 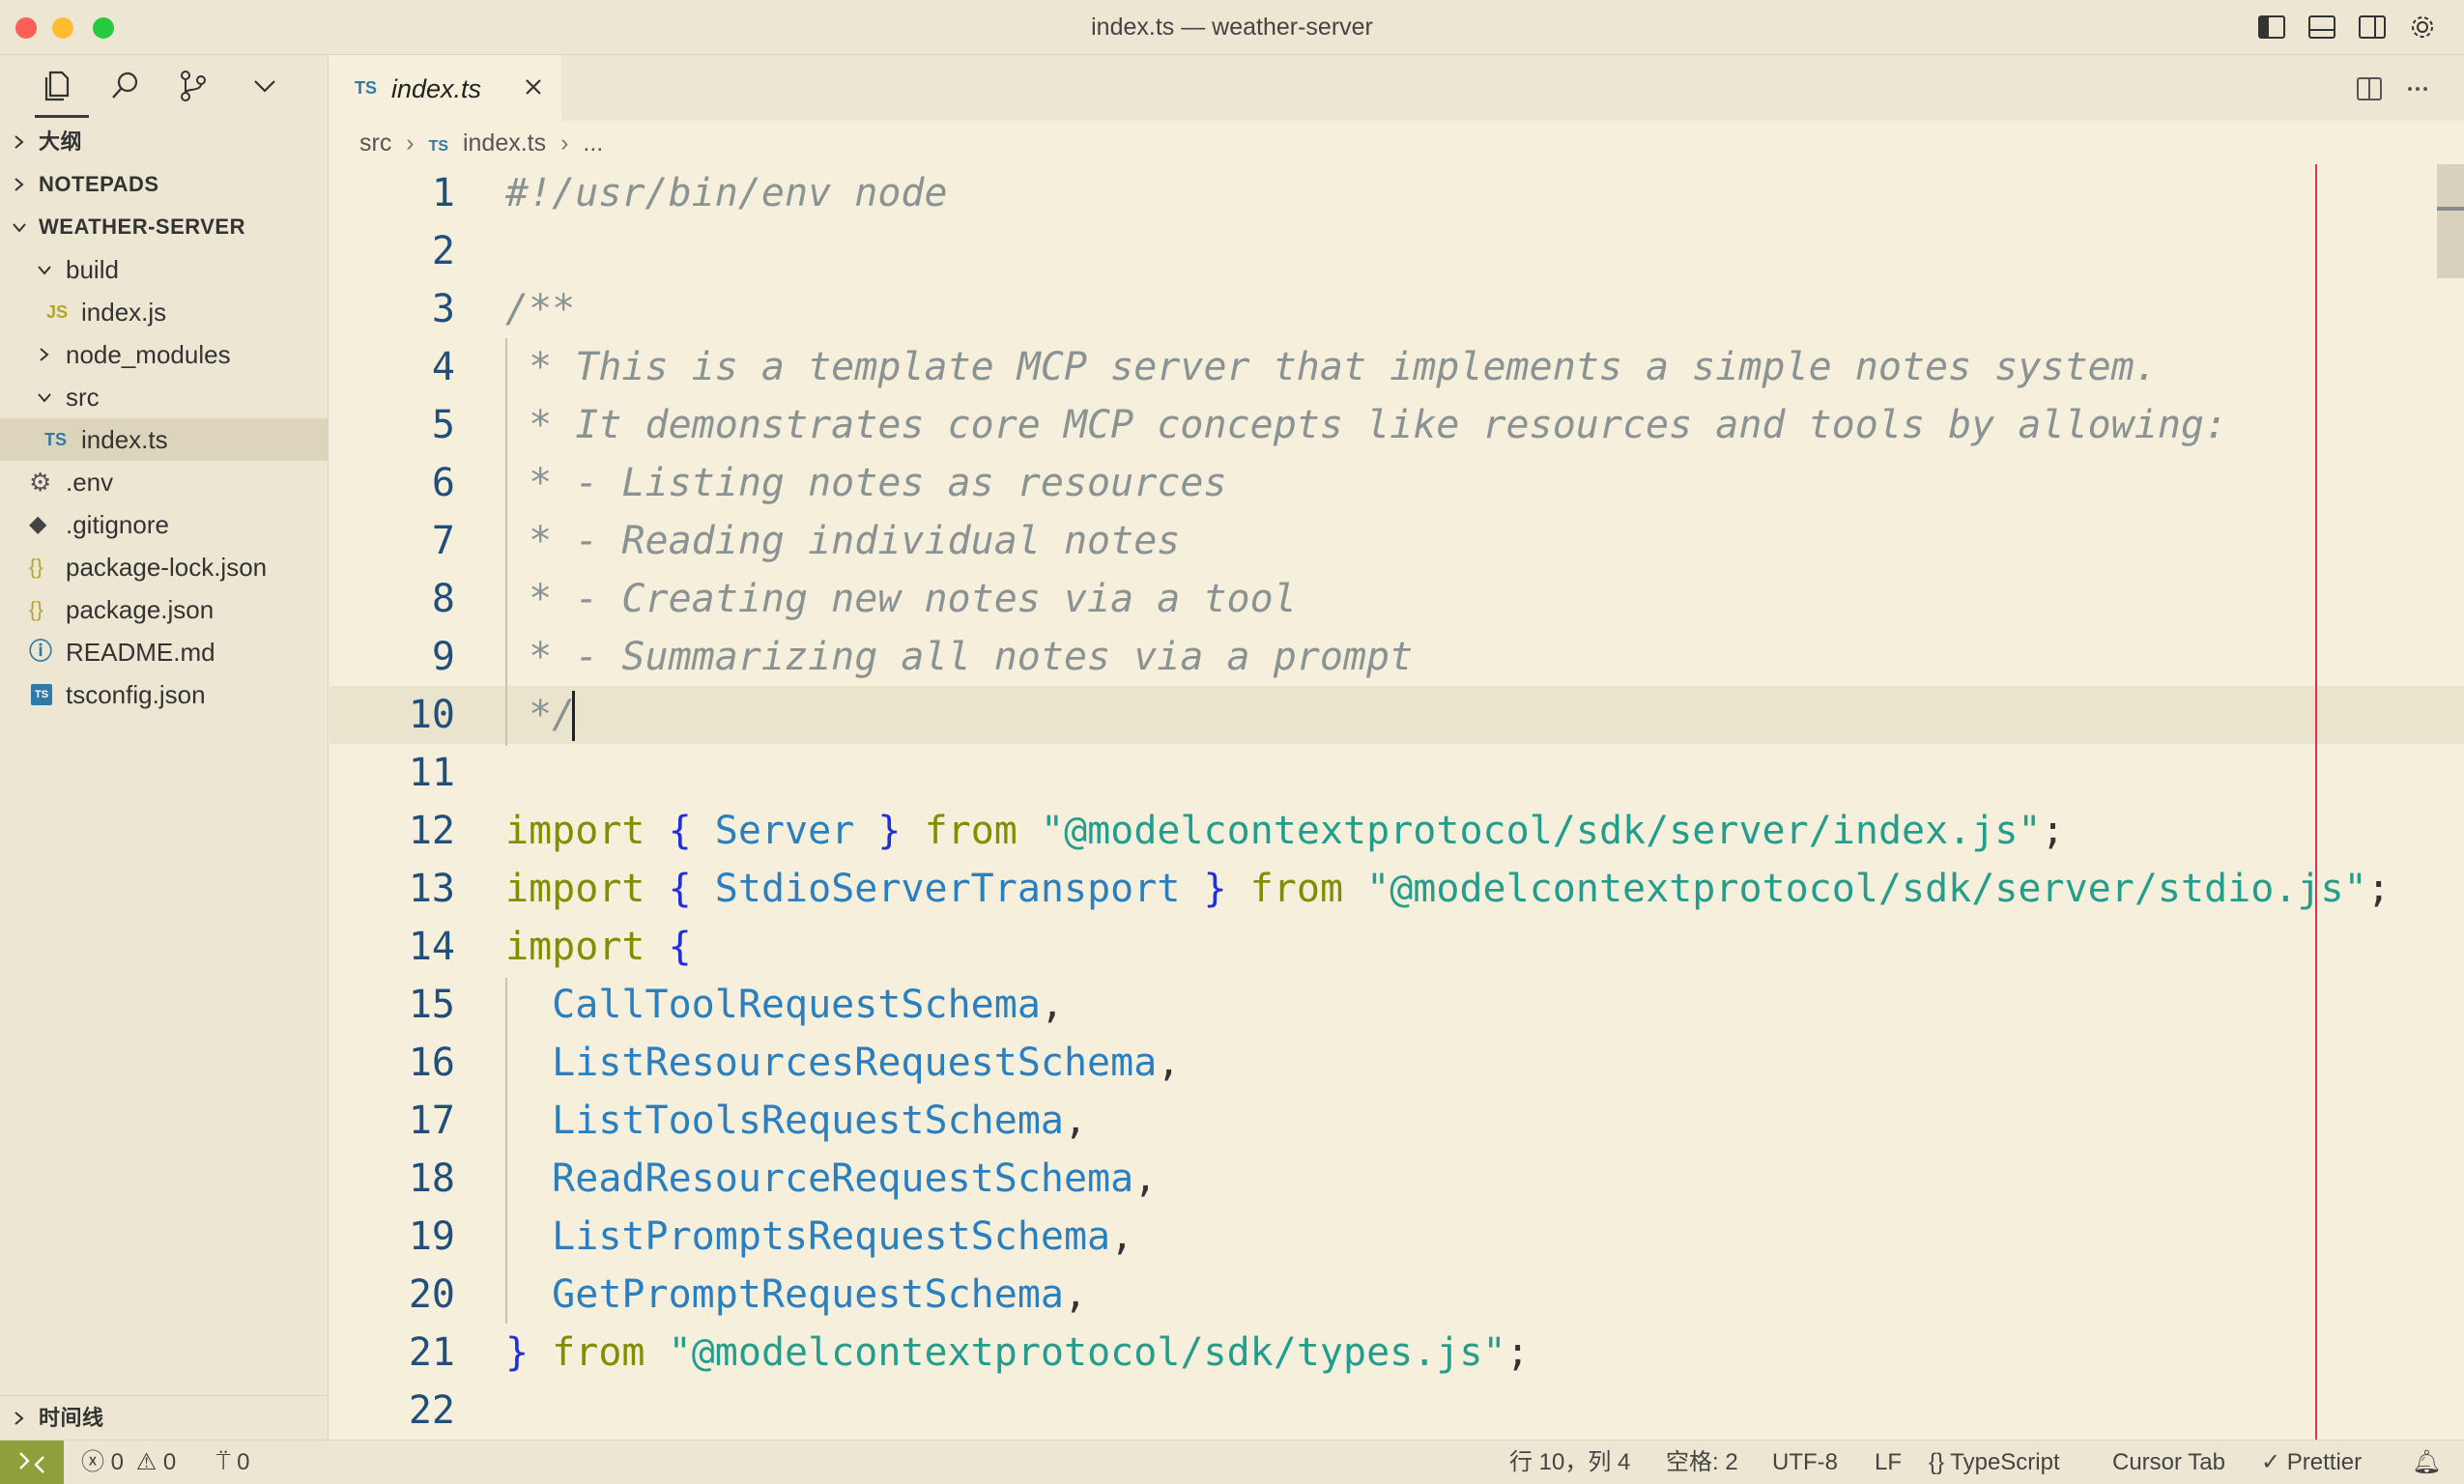 I want to click on split-editor-icon, so click(x=2369, y=88).